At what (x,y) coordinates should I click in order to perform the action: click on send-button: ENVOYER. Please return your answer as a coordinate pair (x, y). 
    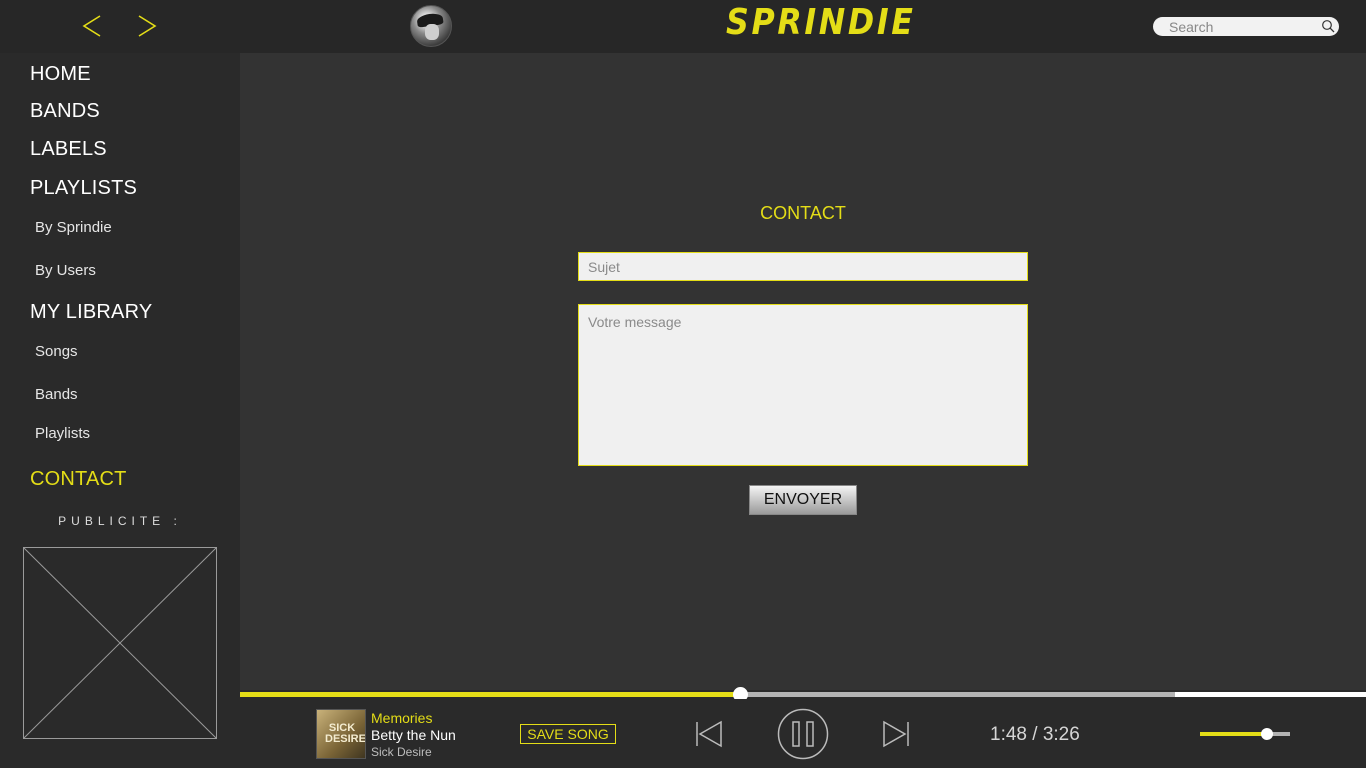
    Looking at the image, I should click on (803, 500).